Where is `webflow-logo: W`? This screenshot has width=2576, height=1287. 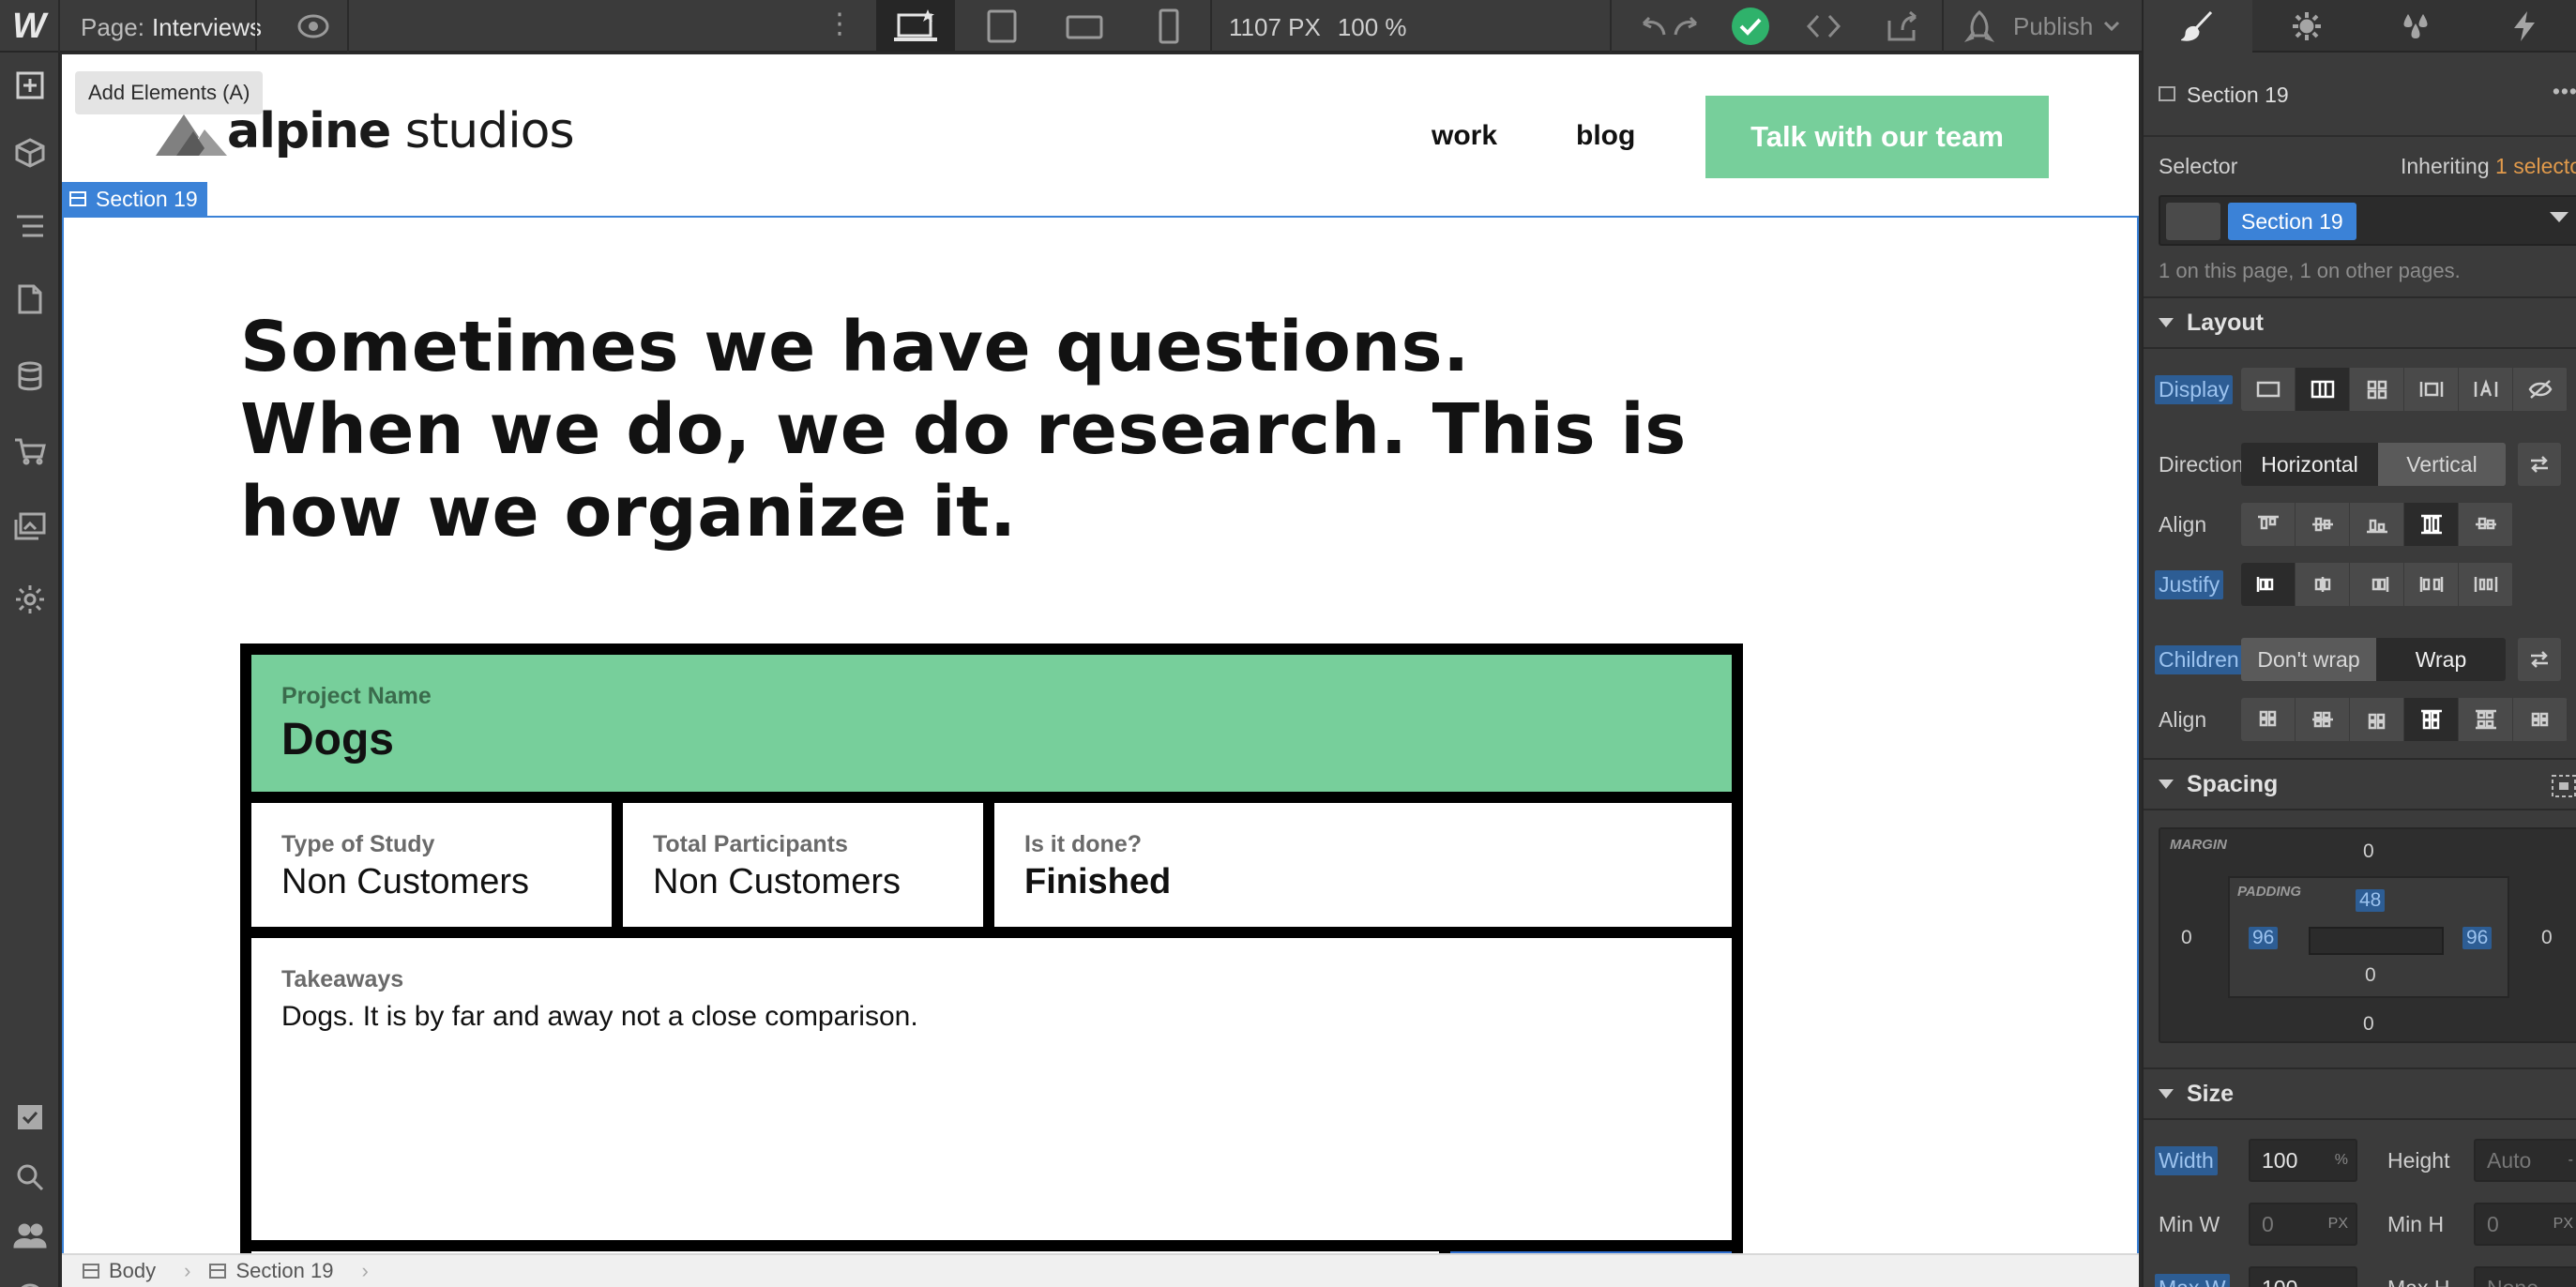 webflow-logo: W is located at coordinates (30, 26).